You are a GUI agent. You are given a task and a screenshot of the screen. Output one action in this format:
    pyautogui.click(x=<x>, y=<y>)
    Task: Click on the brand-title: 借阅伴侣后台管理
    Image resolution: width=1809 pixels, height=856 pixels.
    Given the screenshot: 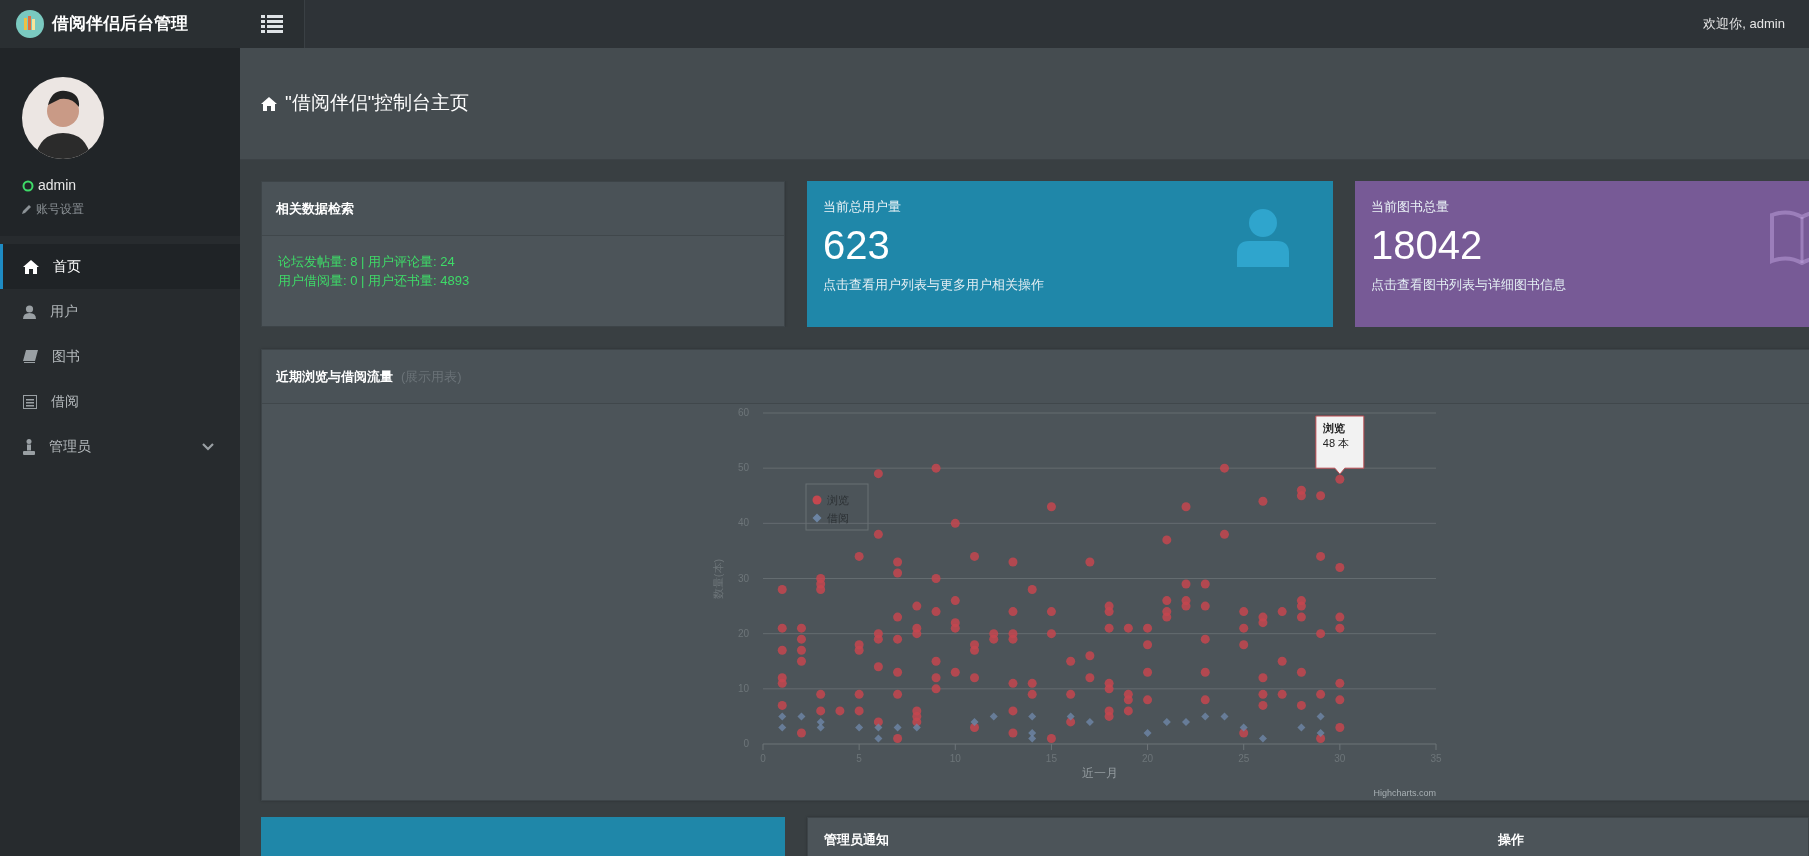 What is the action you would take?
    pyautogui.click(x=120, y=24)
    